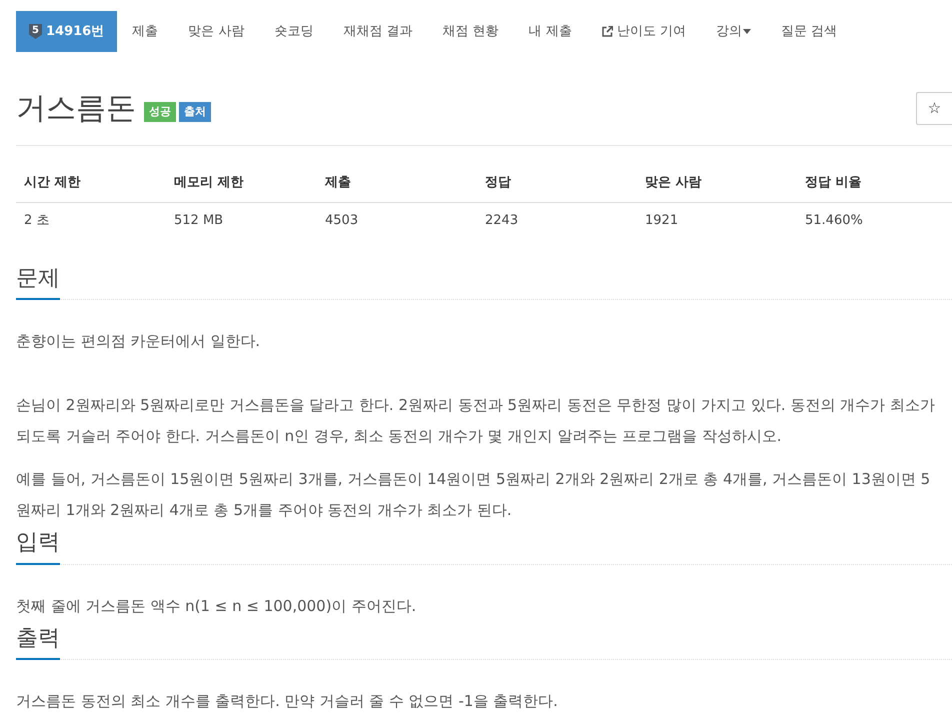 This screenshot has width=952, height=724. What do you see at coordinates (35, 31) in the screenshot?
I see `tier-badge: 5` at bounding box center [35, 31].